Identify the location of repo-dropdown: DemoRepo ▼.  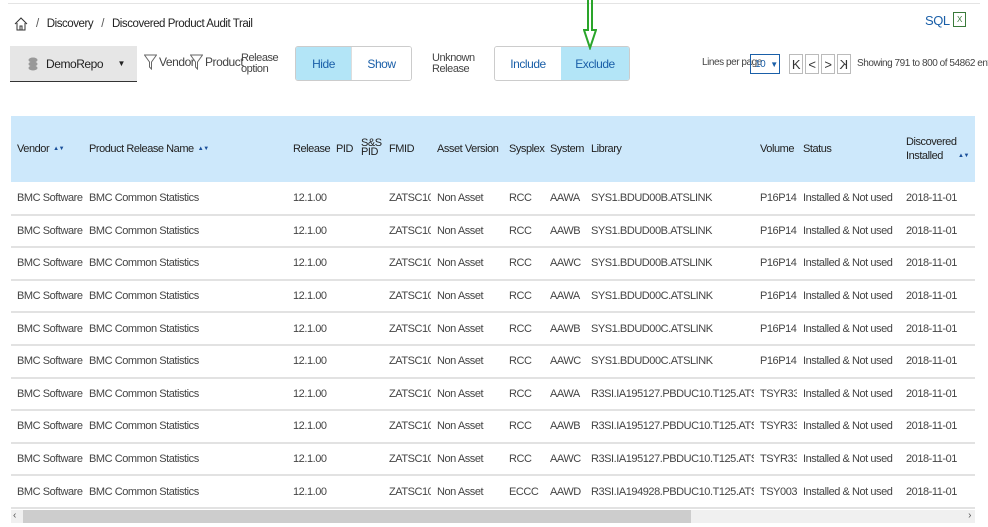
(73, 64).